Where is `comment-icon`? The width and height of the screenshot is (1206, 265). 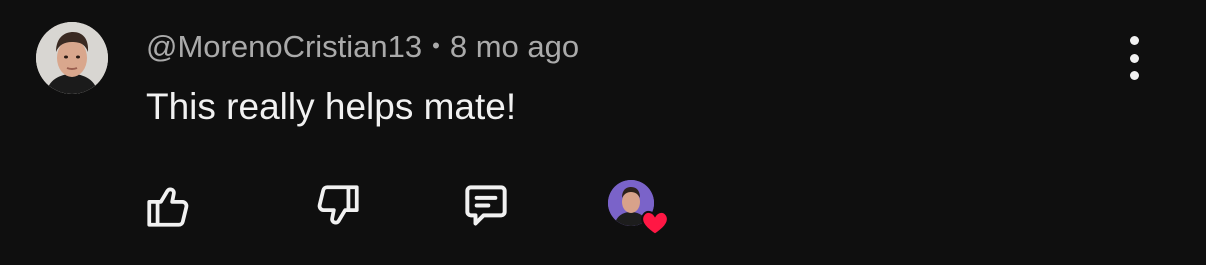 comment-icon is located at coordinates (486, 205).